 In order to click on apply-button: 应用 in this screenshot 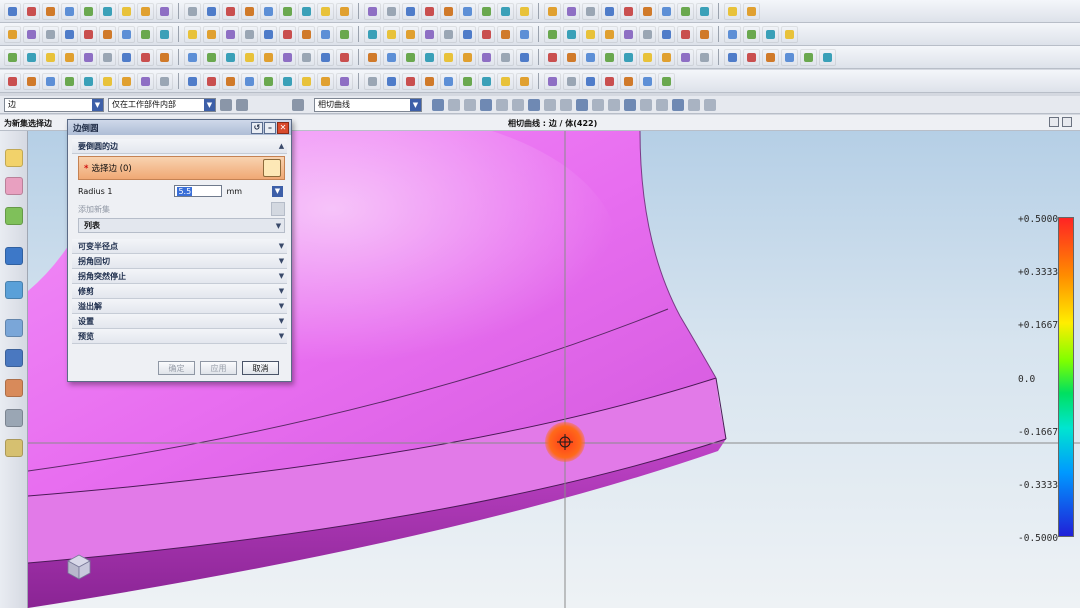, I will do `click(218, 368)`.